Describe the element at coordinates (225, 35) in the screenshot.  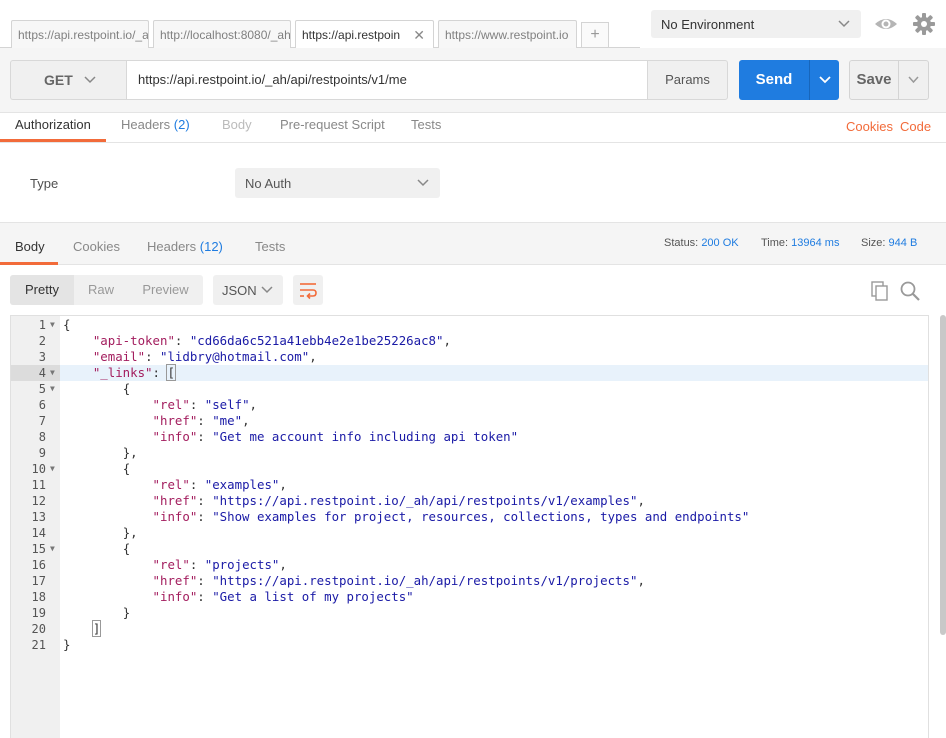
I see `request-tab-label: http://localhost:8080/_ah` at that location.